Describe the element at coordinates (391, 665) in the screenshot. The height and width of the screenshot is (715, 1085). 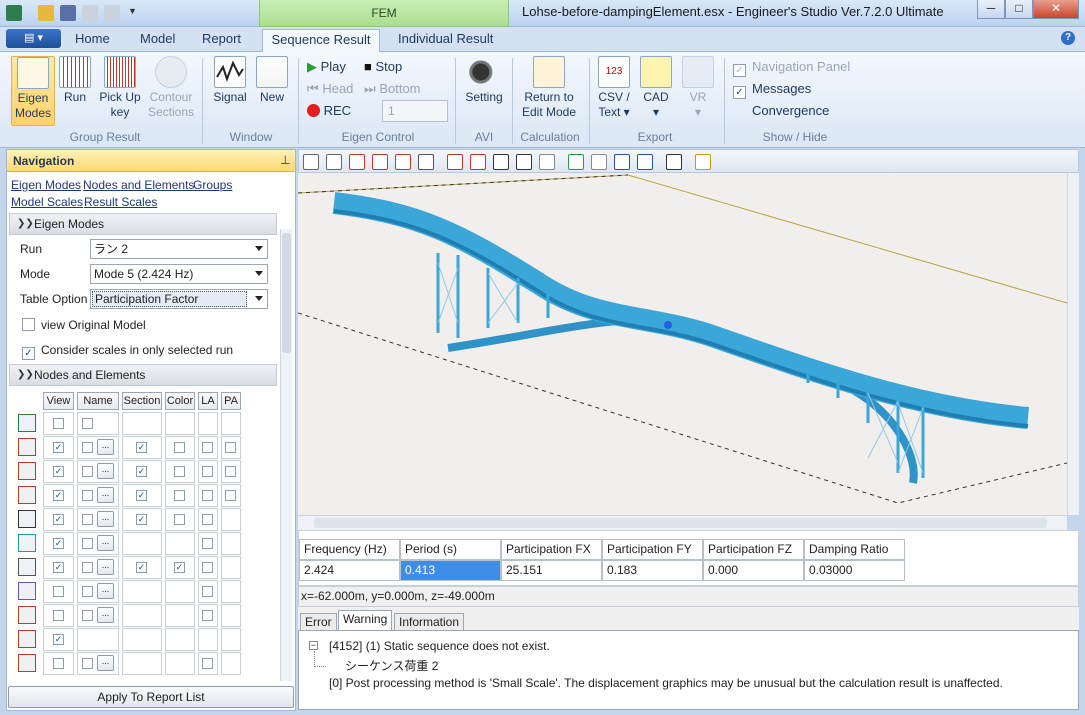
I see `message-line: シーケンス荷重 2` at that location.